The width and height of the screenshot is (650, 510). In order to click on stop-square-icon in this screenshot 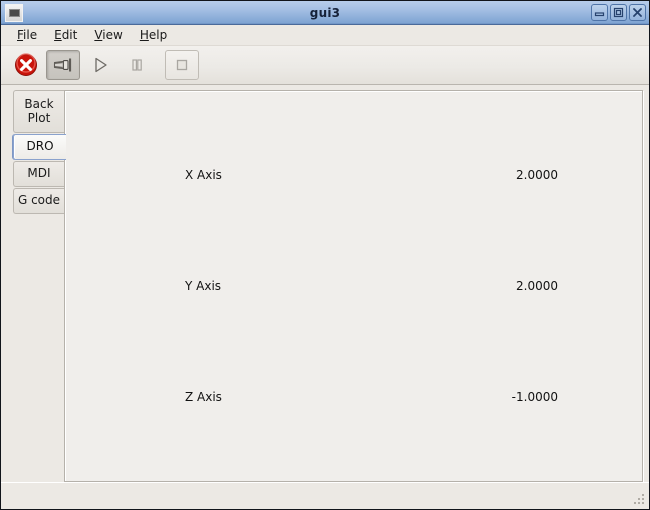, I will do `click(182, 65)`.